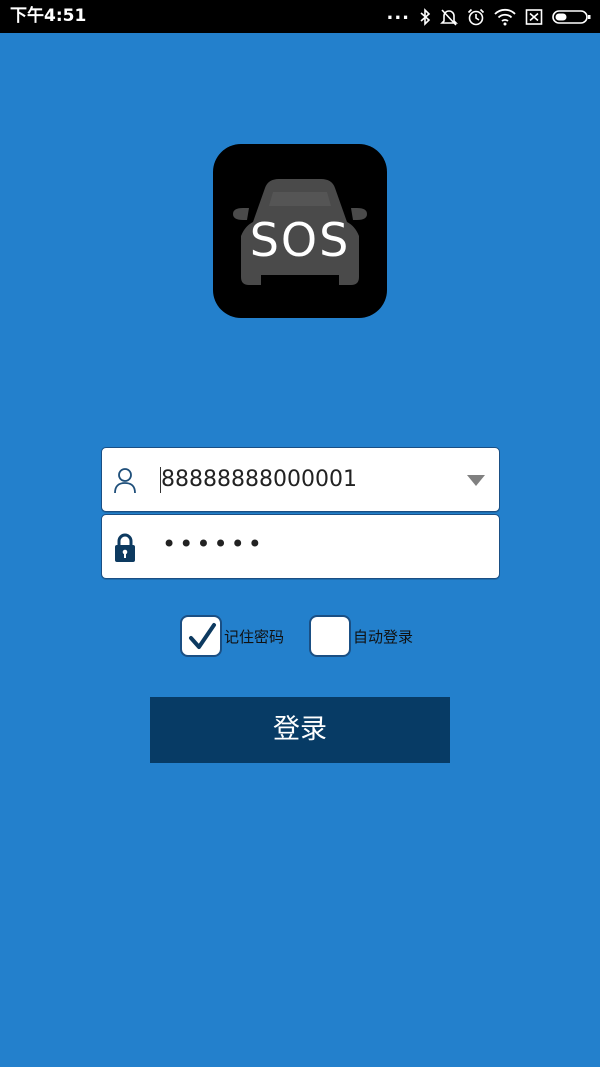 This screenshot has height=1067, width=600. What do you see at coordinates (476, 17) in the screenshot?
I see `alarm-icon` at bounding box center [476, 17].